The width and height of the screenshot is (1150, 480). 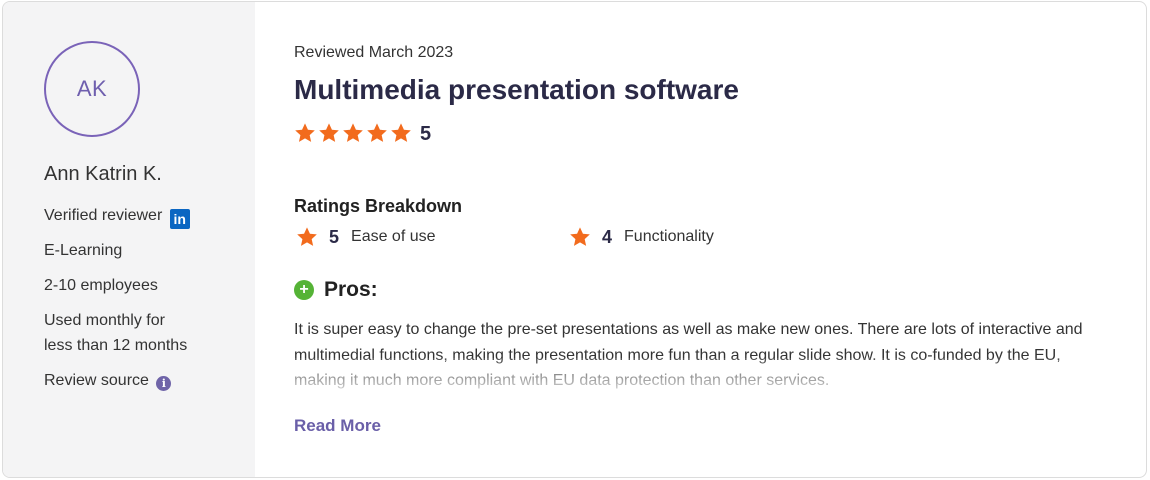 I want to click on review-title: Multimedia presentation software, so click(x=516, y=89).